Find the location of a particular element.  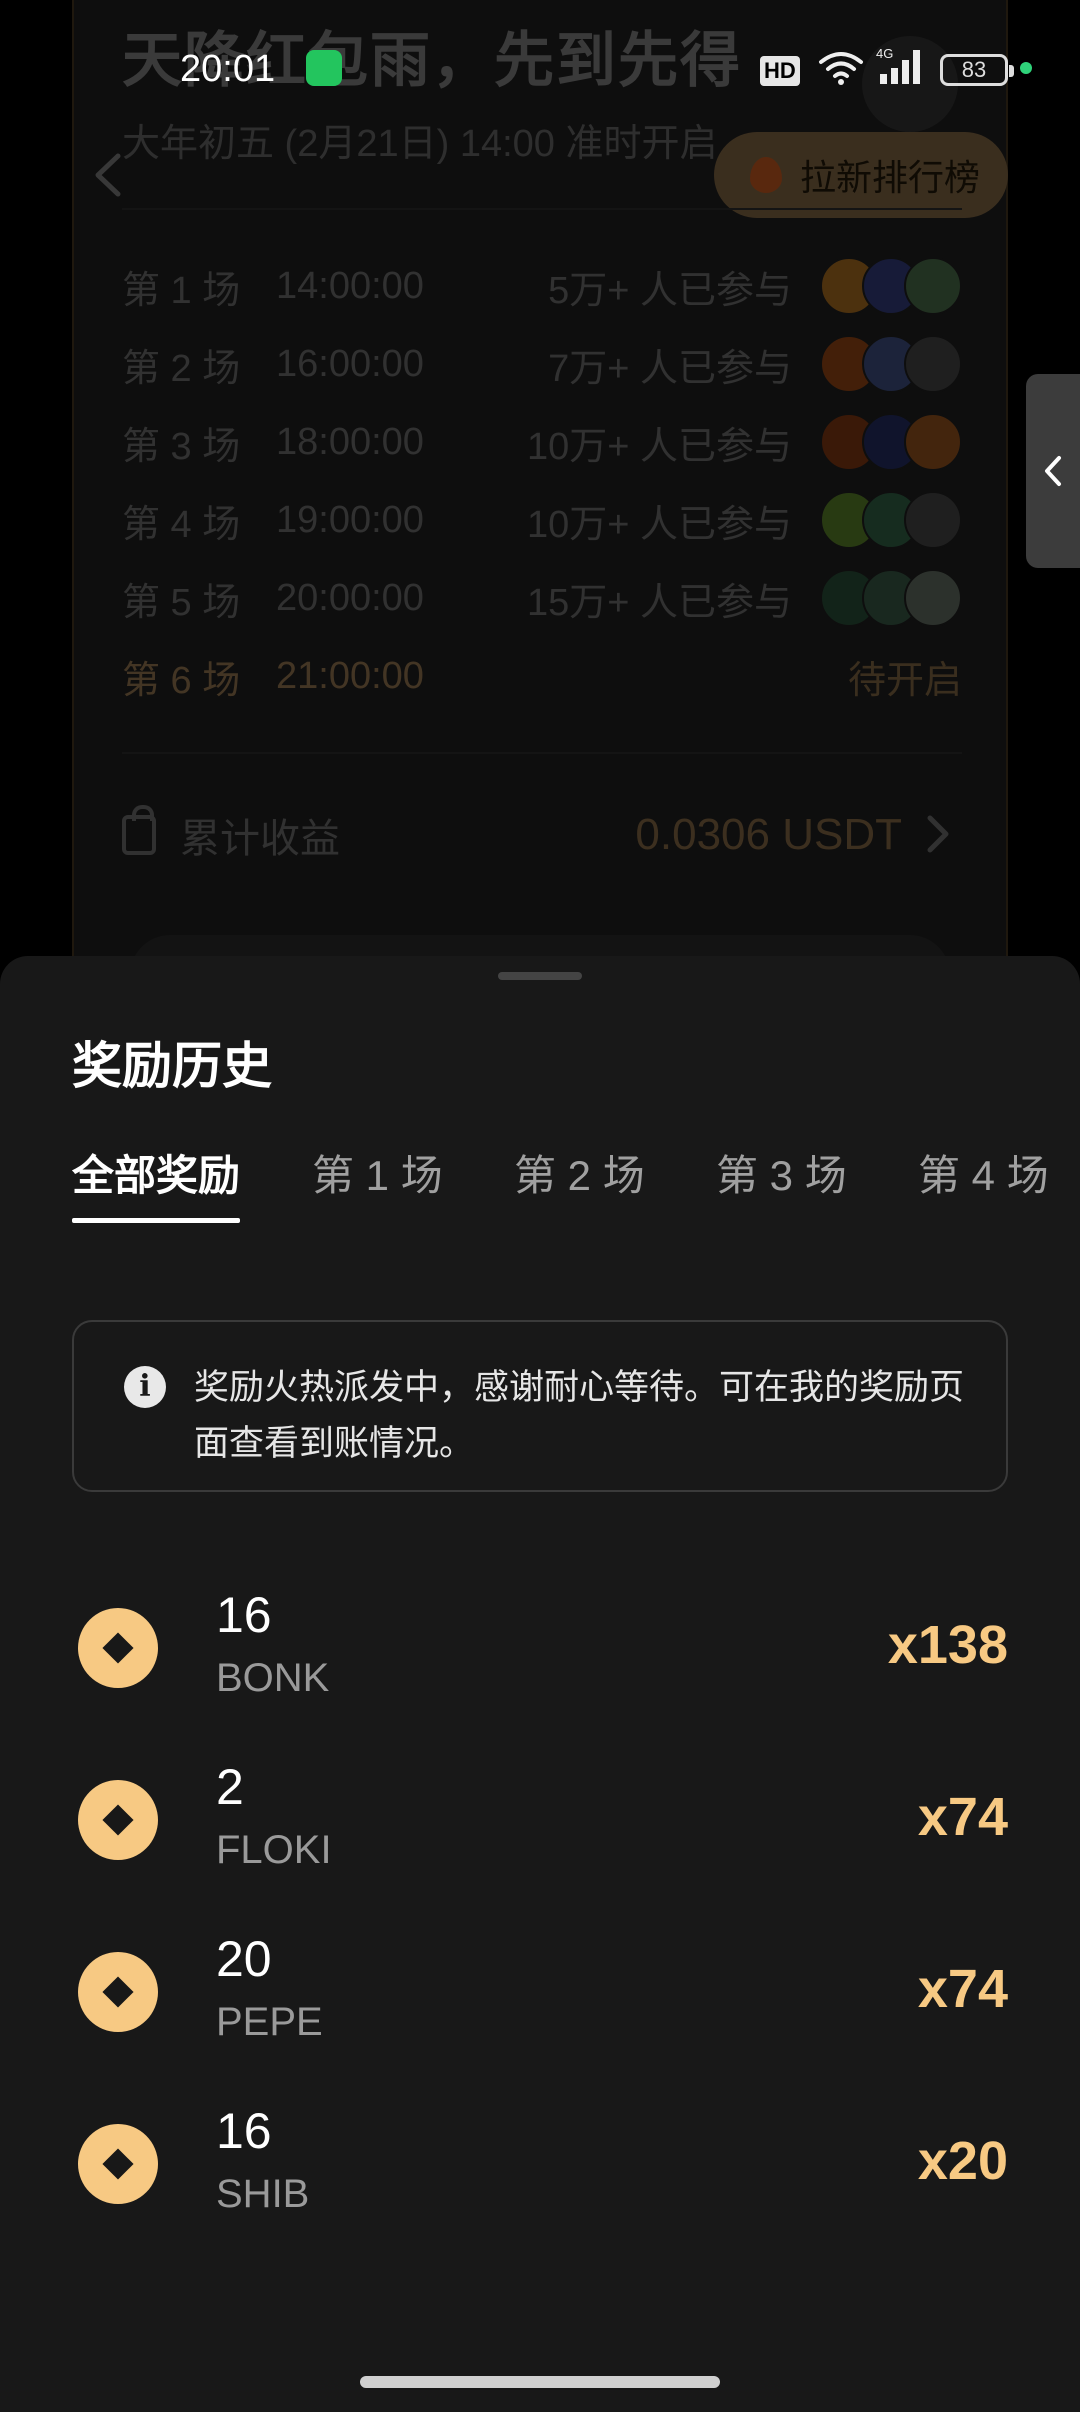

round-label: 第 2 场 is located at coordinates (181, 368).